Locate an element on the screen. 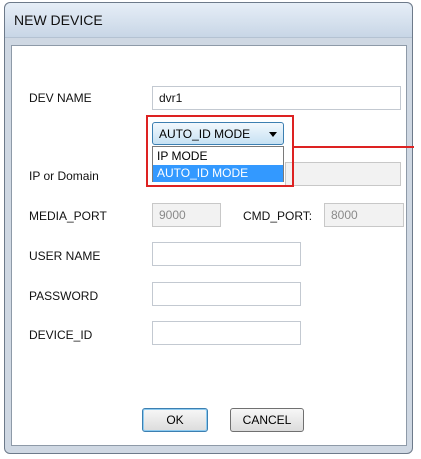 This screenshot has height=459, width=421. annotation-callout-line is located at coordinates (354, 147).